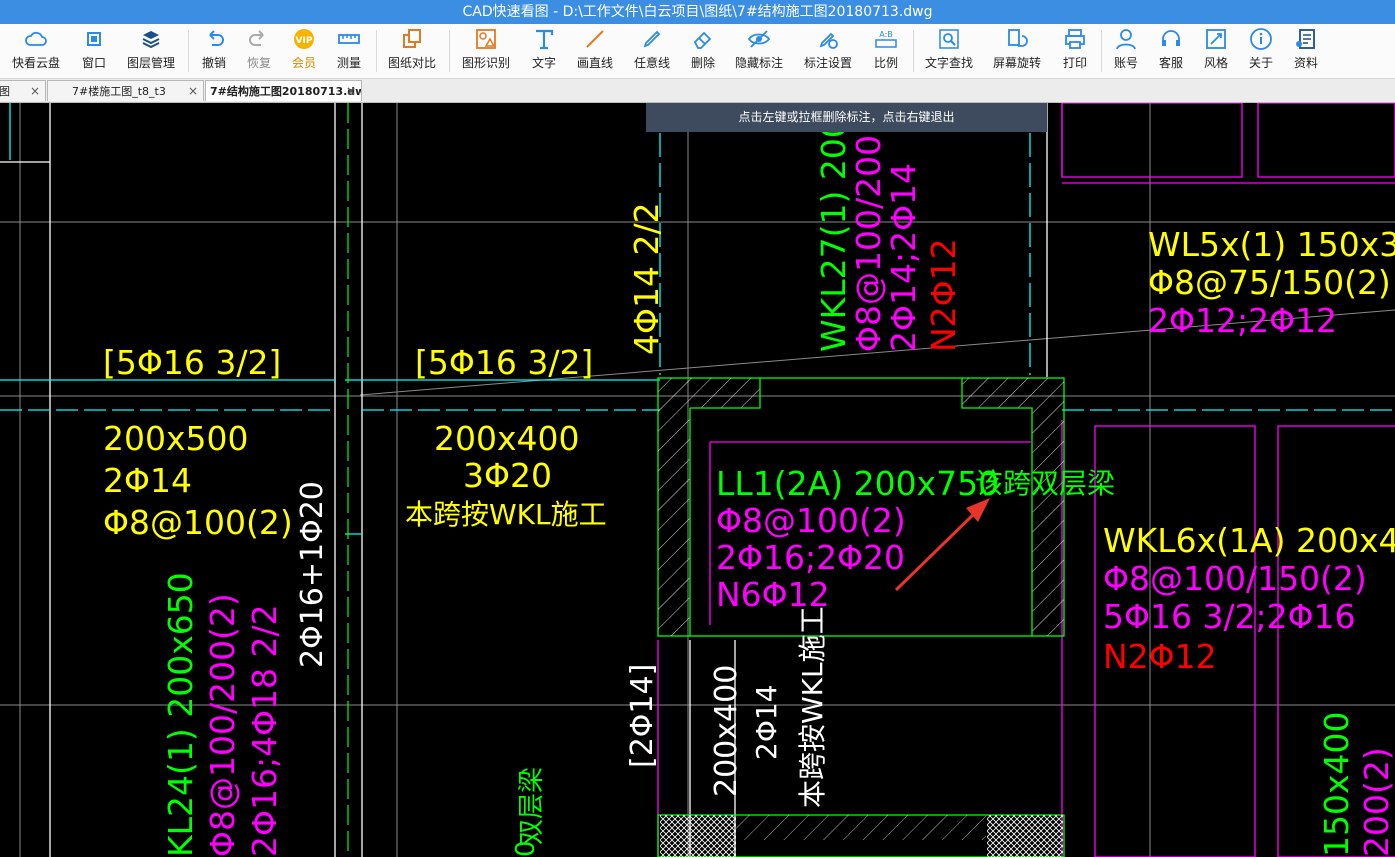  What do you see at coordinates (594, 63) in the screenshot?
I see `toolbar-label: 画直线` at bounding box center [594, 63].